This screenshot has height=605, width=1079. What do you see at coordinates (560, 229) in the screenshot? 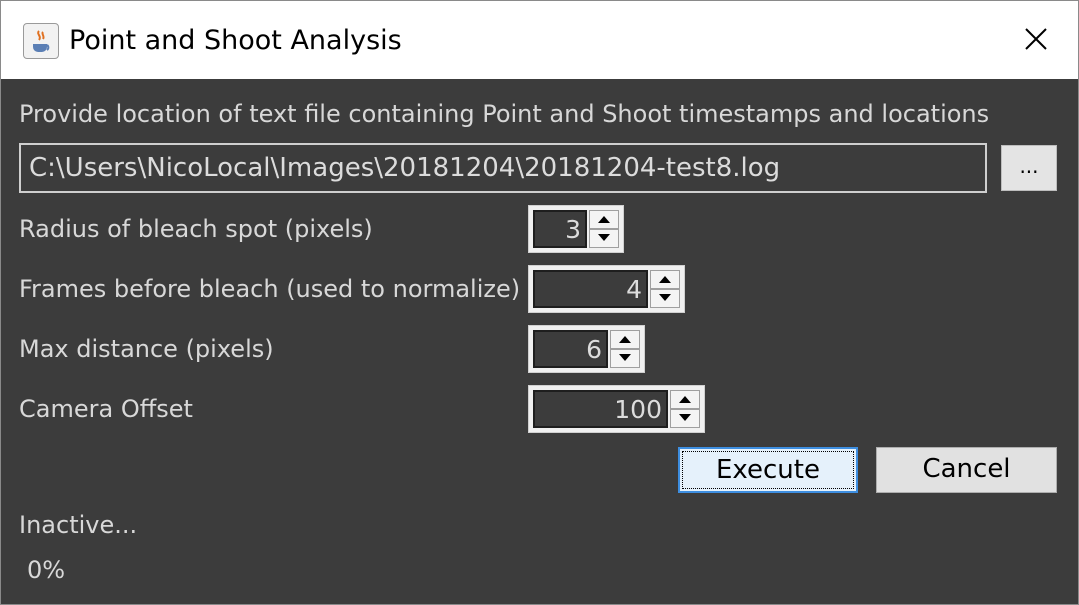
I see `radius-input: 3` at bounding box center [560, 229].